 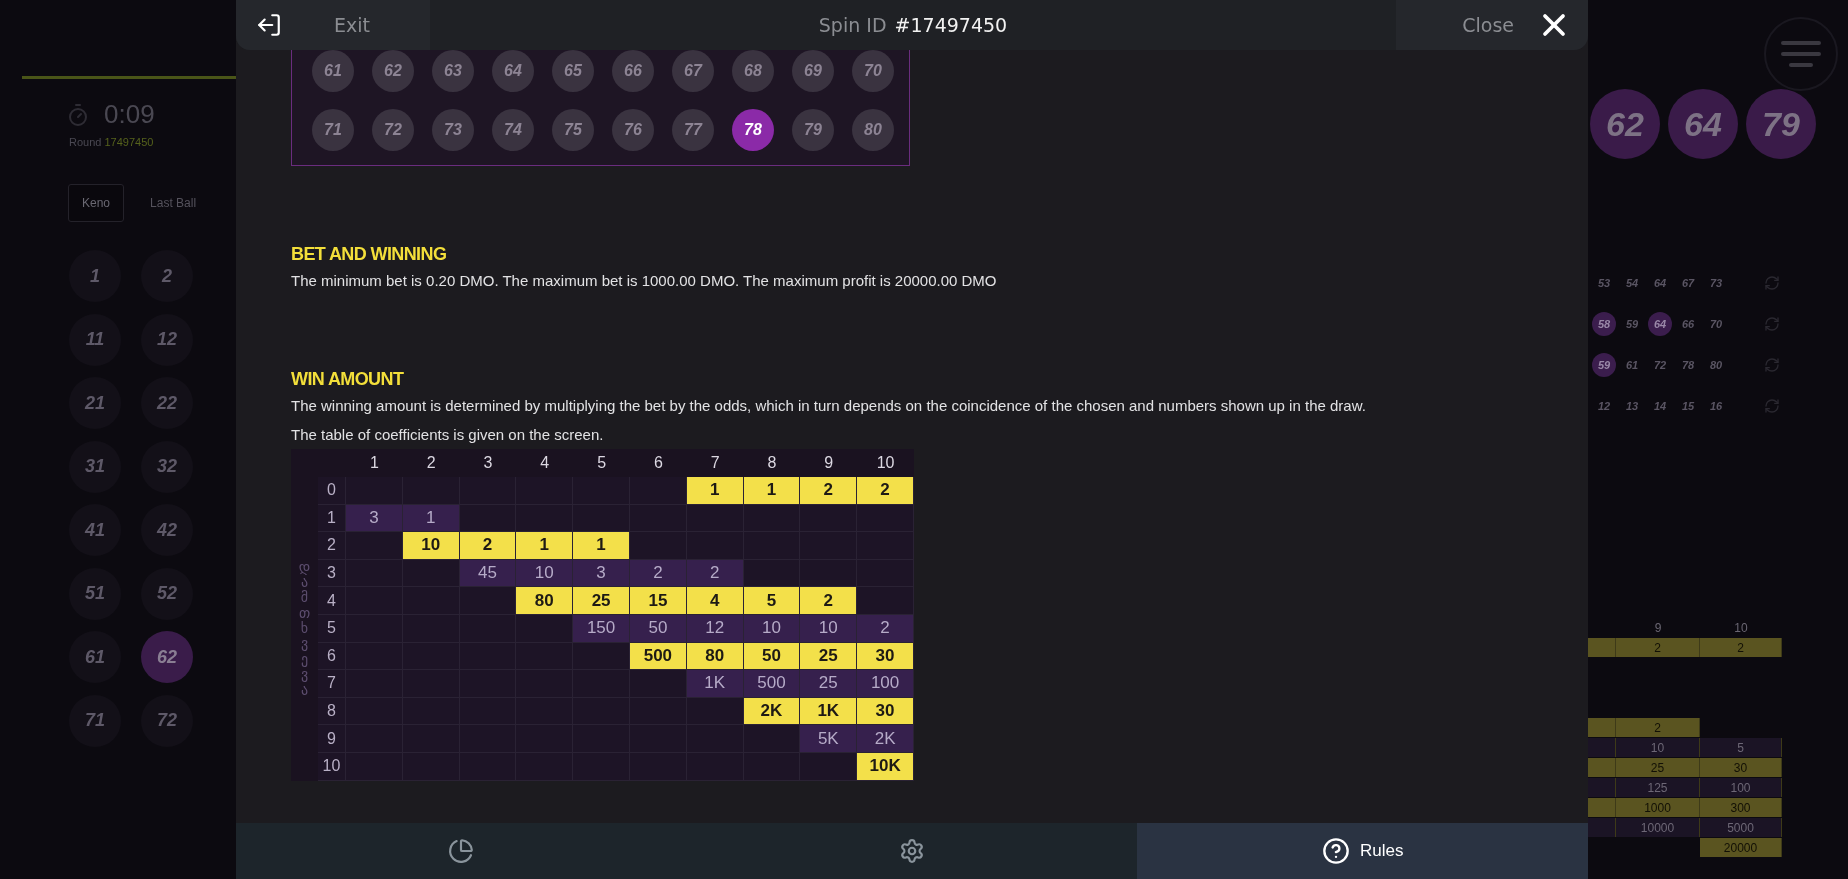 What do you see at coordinates (78, 114) in the screenshot?
I see `timer-icon` at bounding box center [78, 114].